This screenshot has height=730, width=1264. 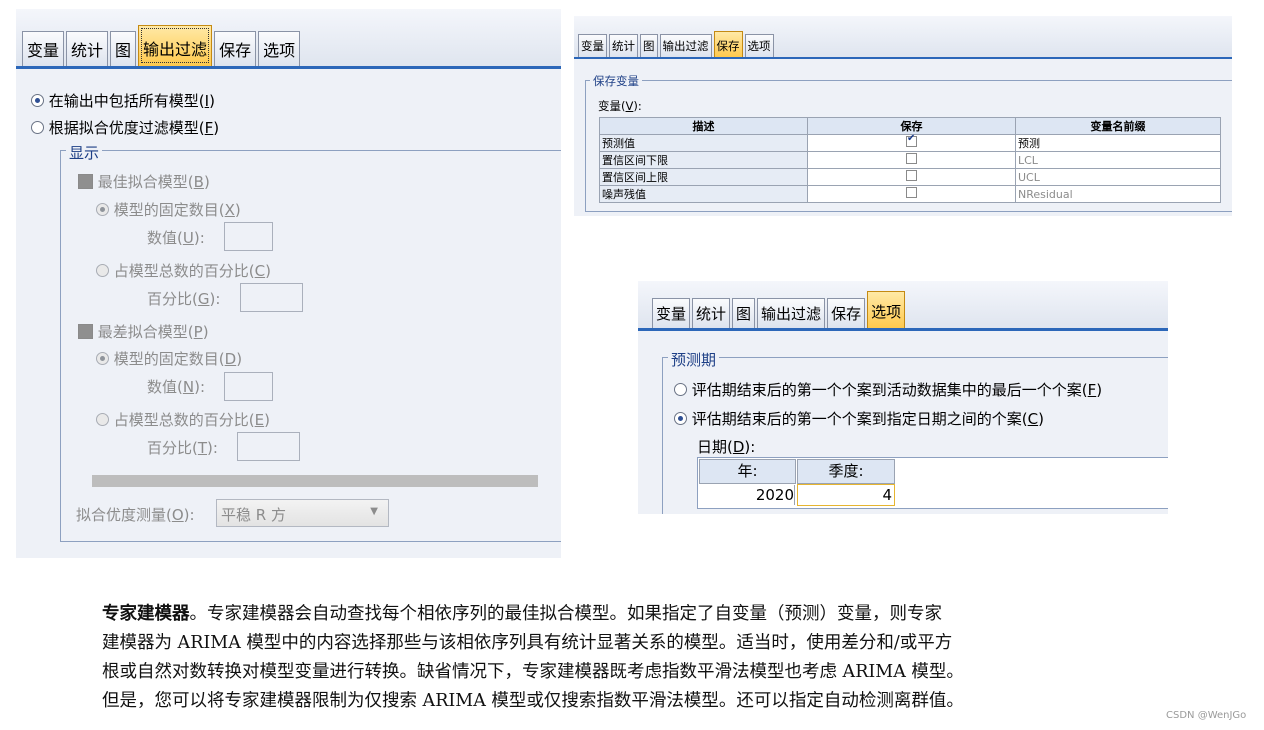 What do you see at coordinates (144, 181) in the screenshot?
I see `best-fit-checkbox: 最佳拟合模型(B)` at bounding box center [144, 181].